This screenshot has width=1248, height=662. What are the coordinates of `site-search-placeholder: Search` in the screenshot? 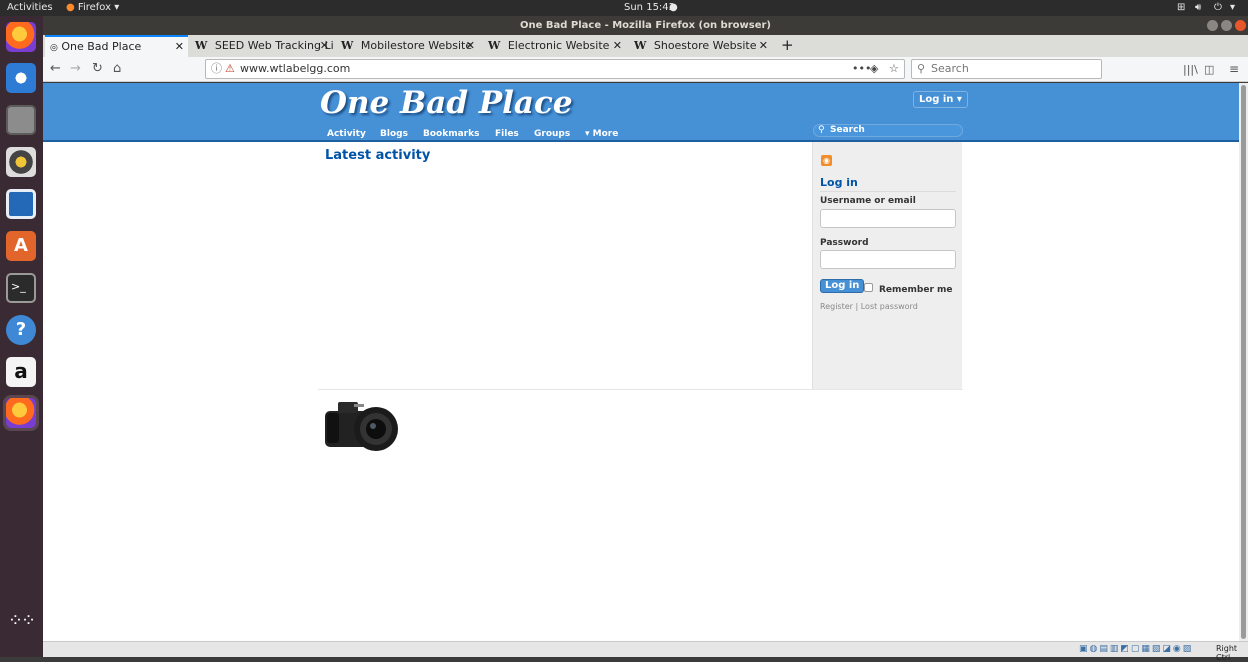 It's located at (847, 130).